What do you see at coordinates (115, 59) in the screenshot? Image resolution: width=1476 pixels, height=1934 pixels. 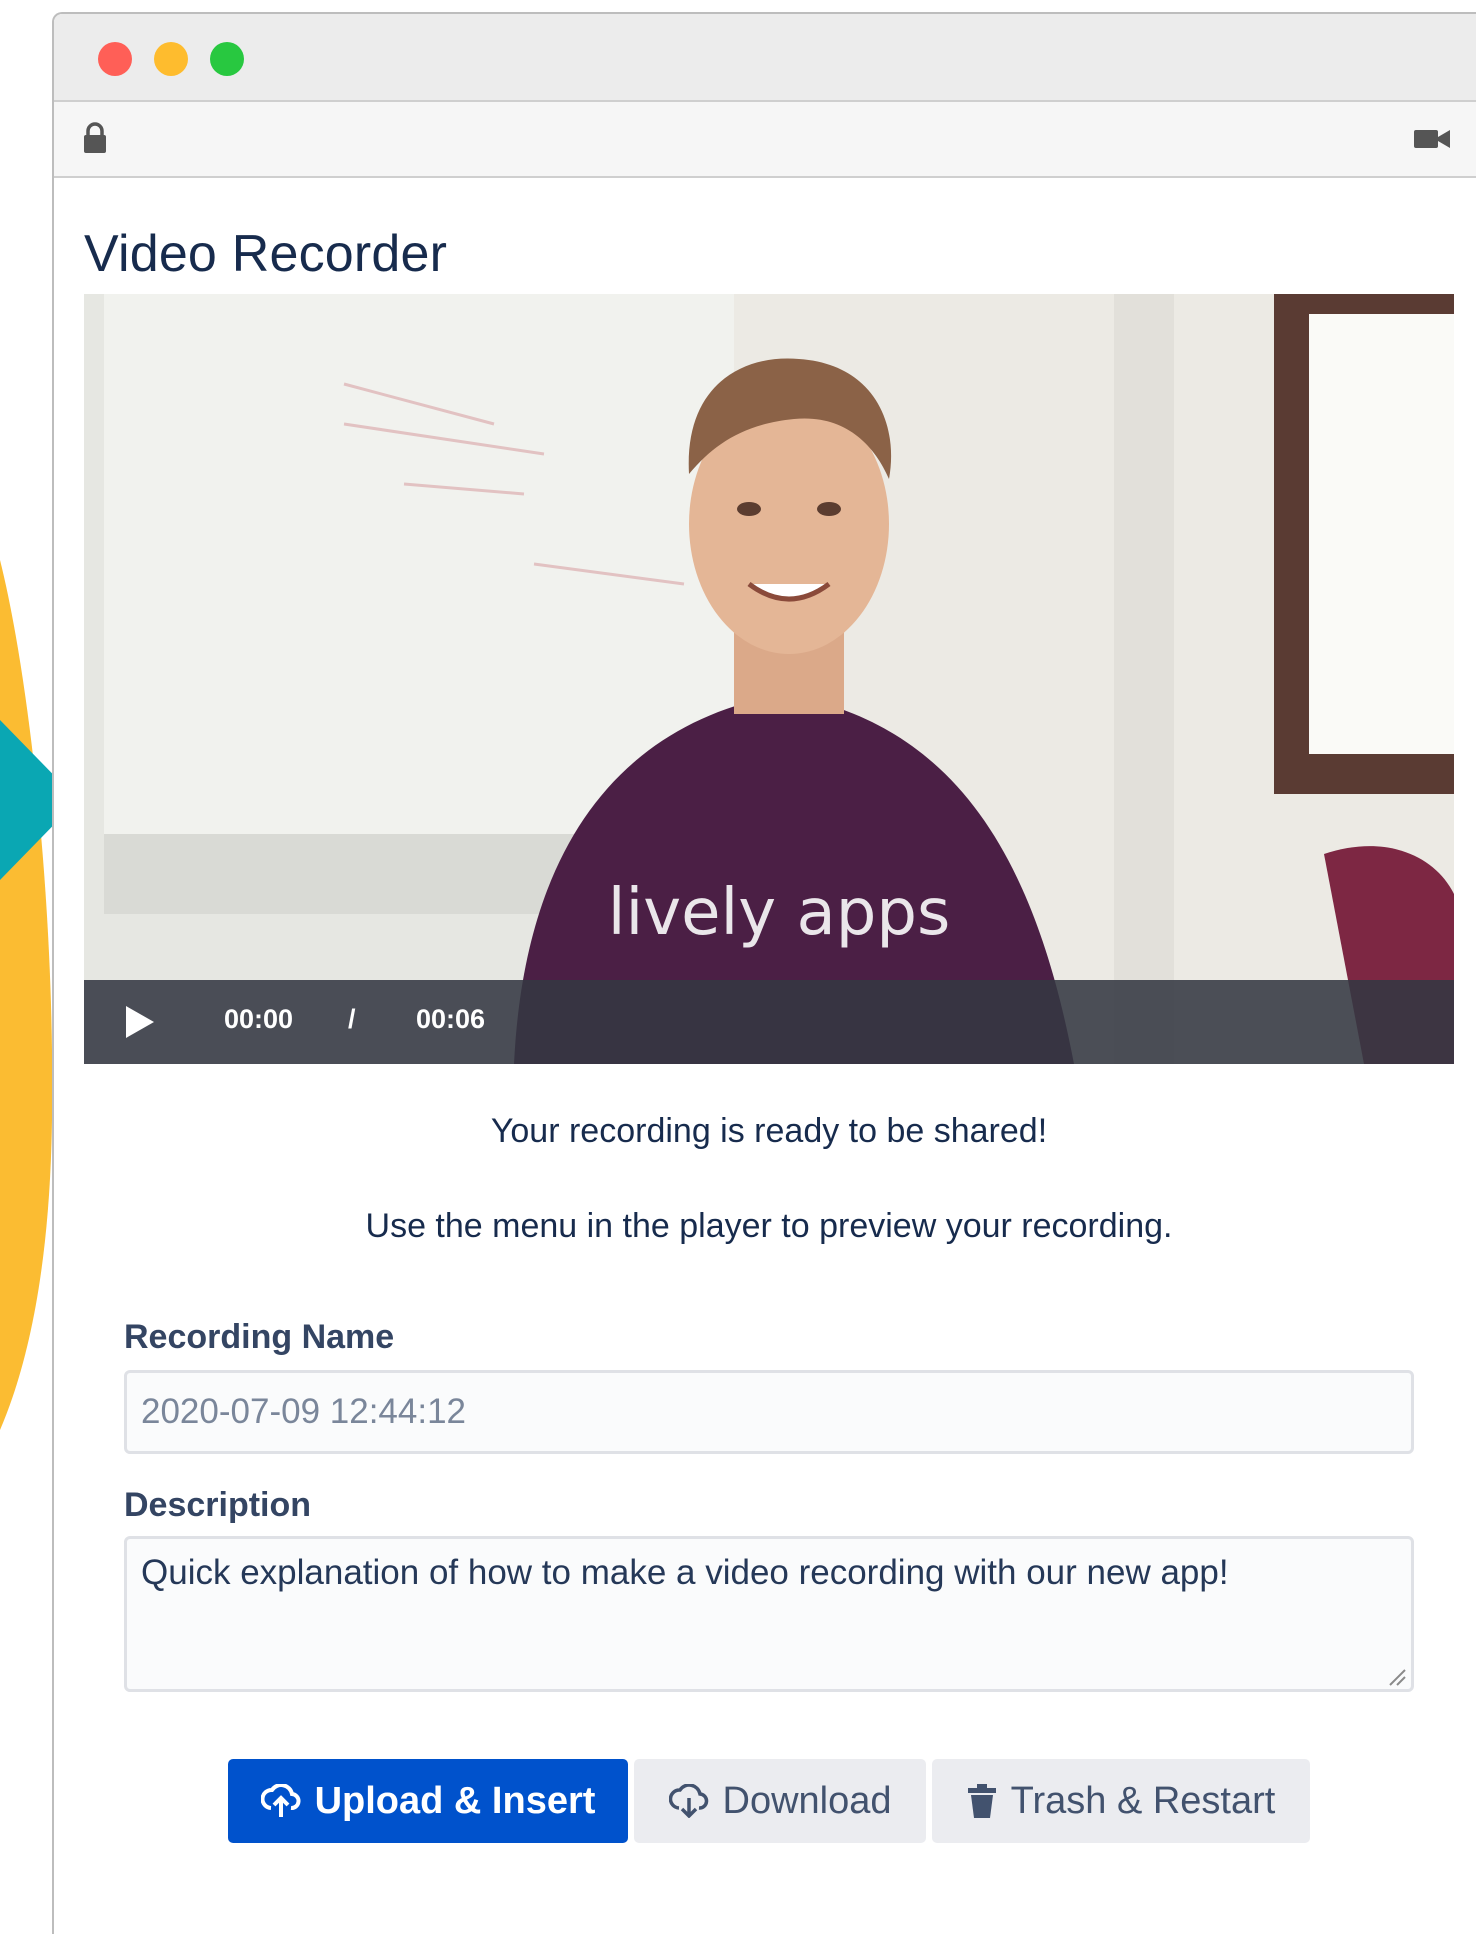 I see `close-window-button` at bounding box center [115, 59].